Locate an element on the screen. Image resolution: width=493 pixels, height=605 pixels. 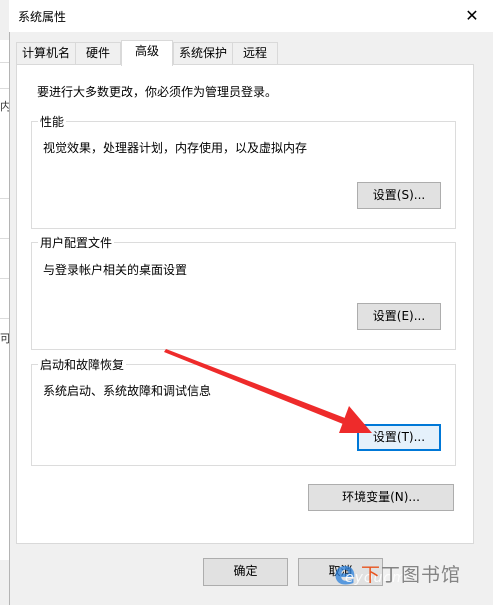
ok-button: 确定 is located at coordinates (245, 572).